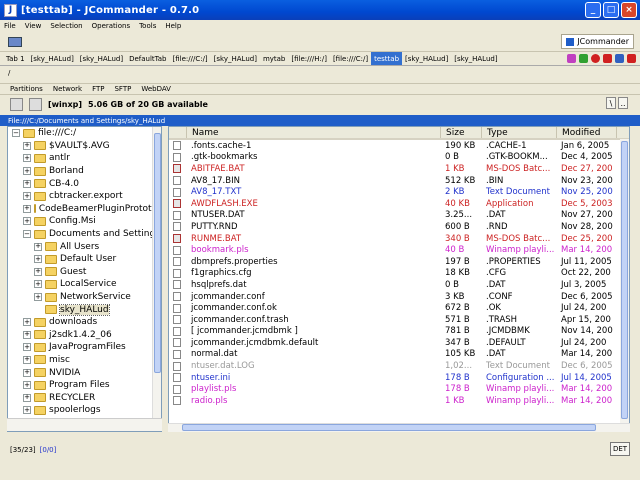 This screenshot has width=640, height=480. Describe the element at coordinates (623, 103) in the screenshot. I see `path-up-button: ..` at that location.